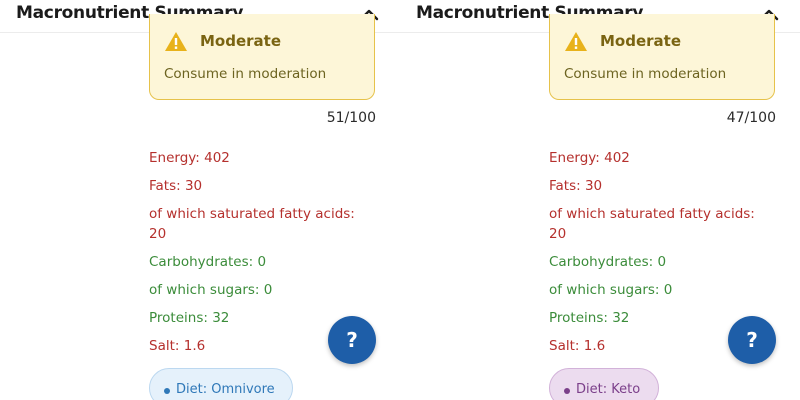 The image size is (800, 400). What do you see at coordinates (751, 118) in the screenshot?
I see `nutrition-score: 47/100` at bounding box center [751, 118].